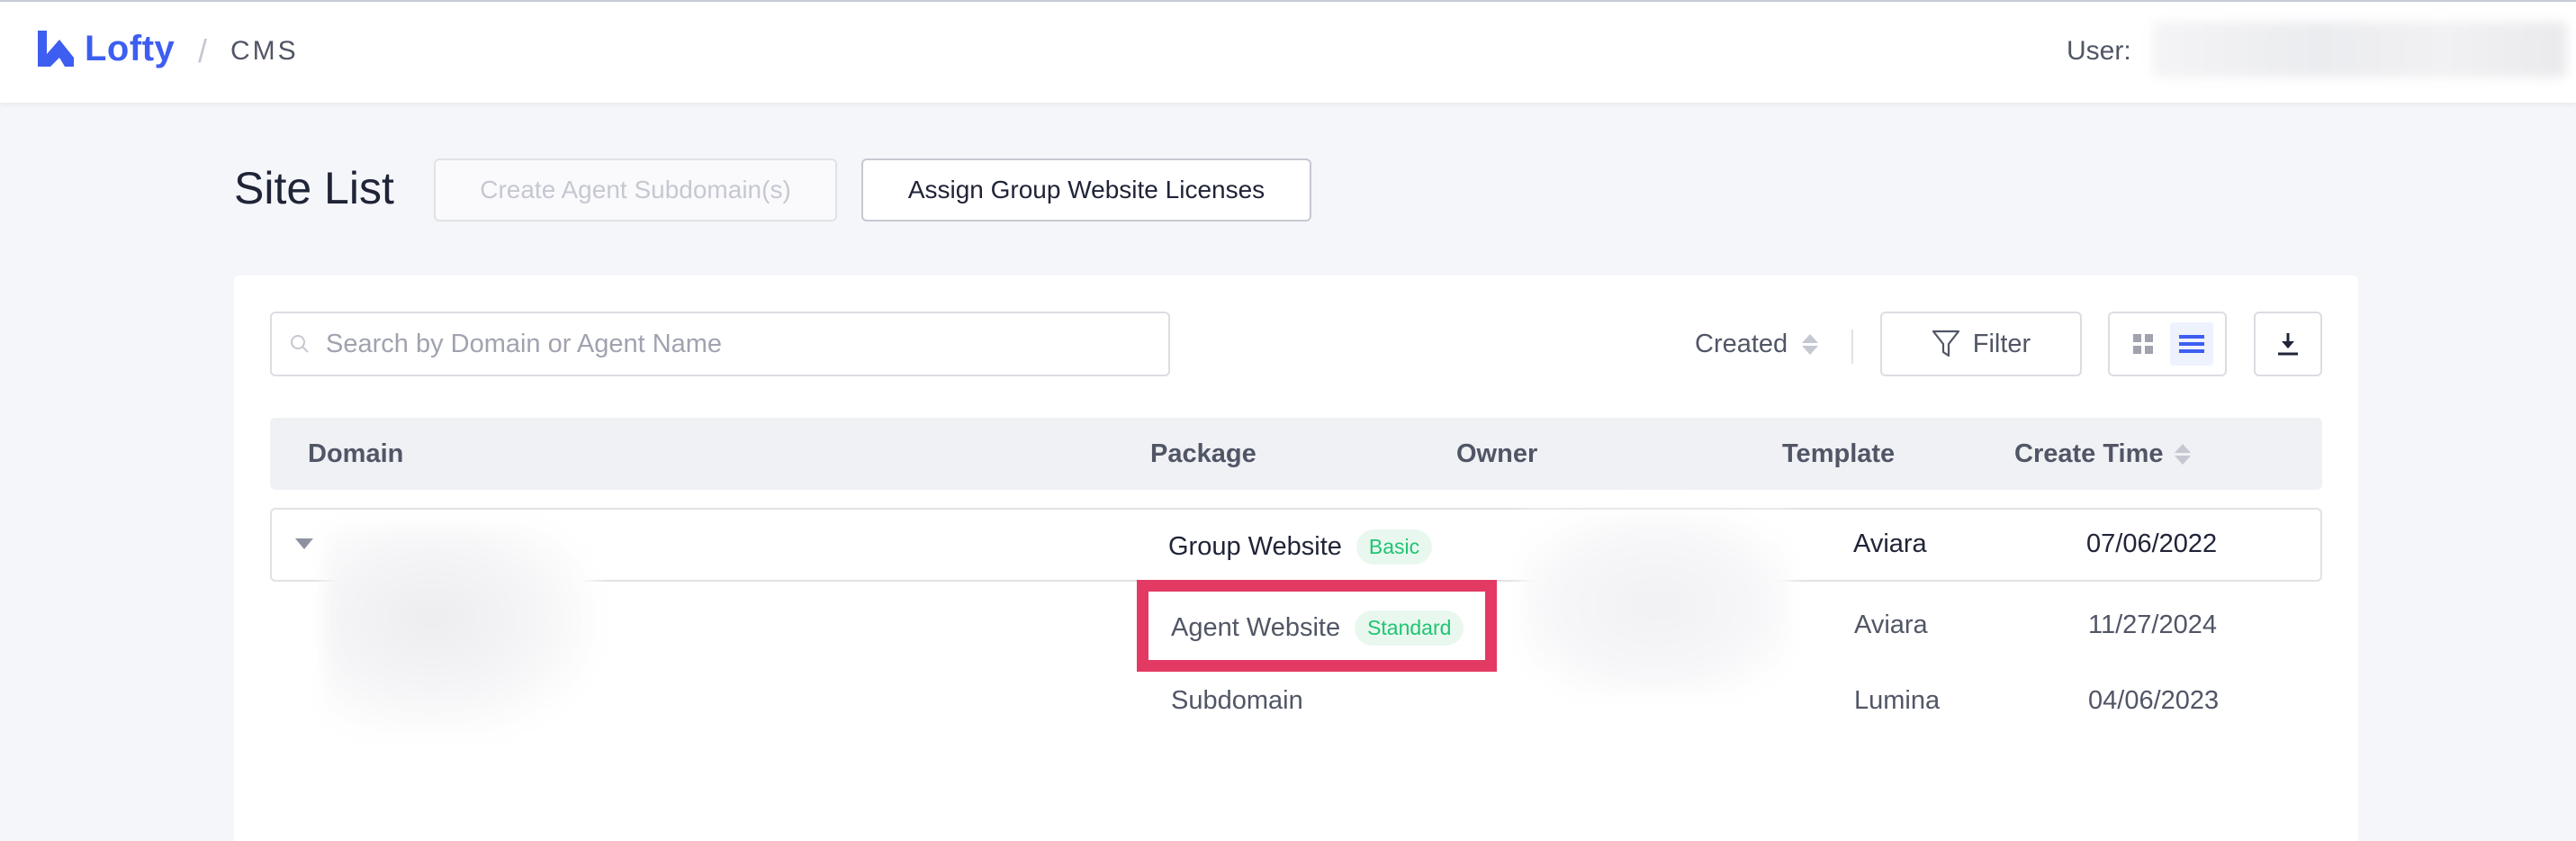 This screenshot has height=841, width=2576. Describe the element at coordinates (1497, 453) in the screenshot. I see `column-owner: Owner` at that location.